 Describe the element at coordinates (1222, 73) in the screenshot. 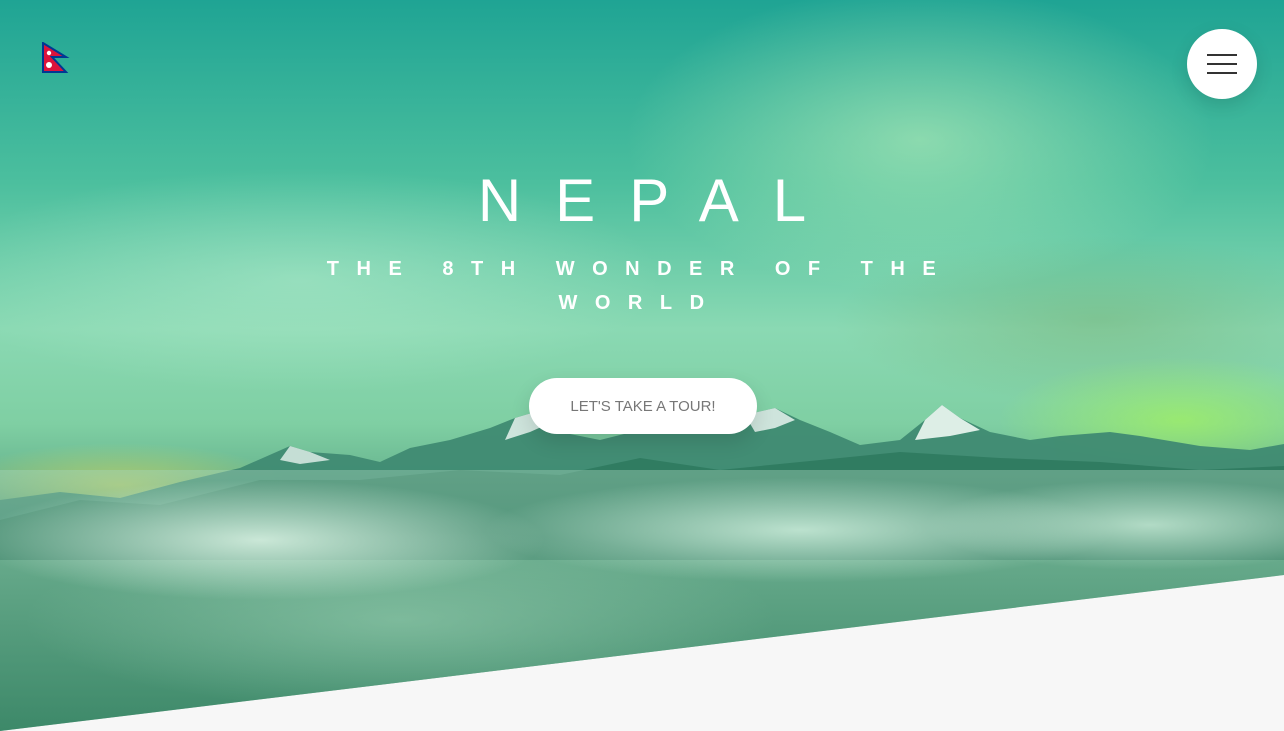

I see `menu-line-bottom` at that location.